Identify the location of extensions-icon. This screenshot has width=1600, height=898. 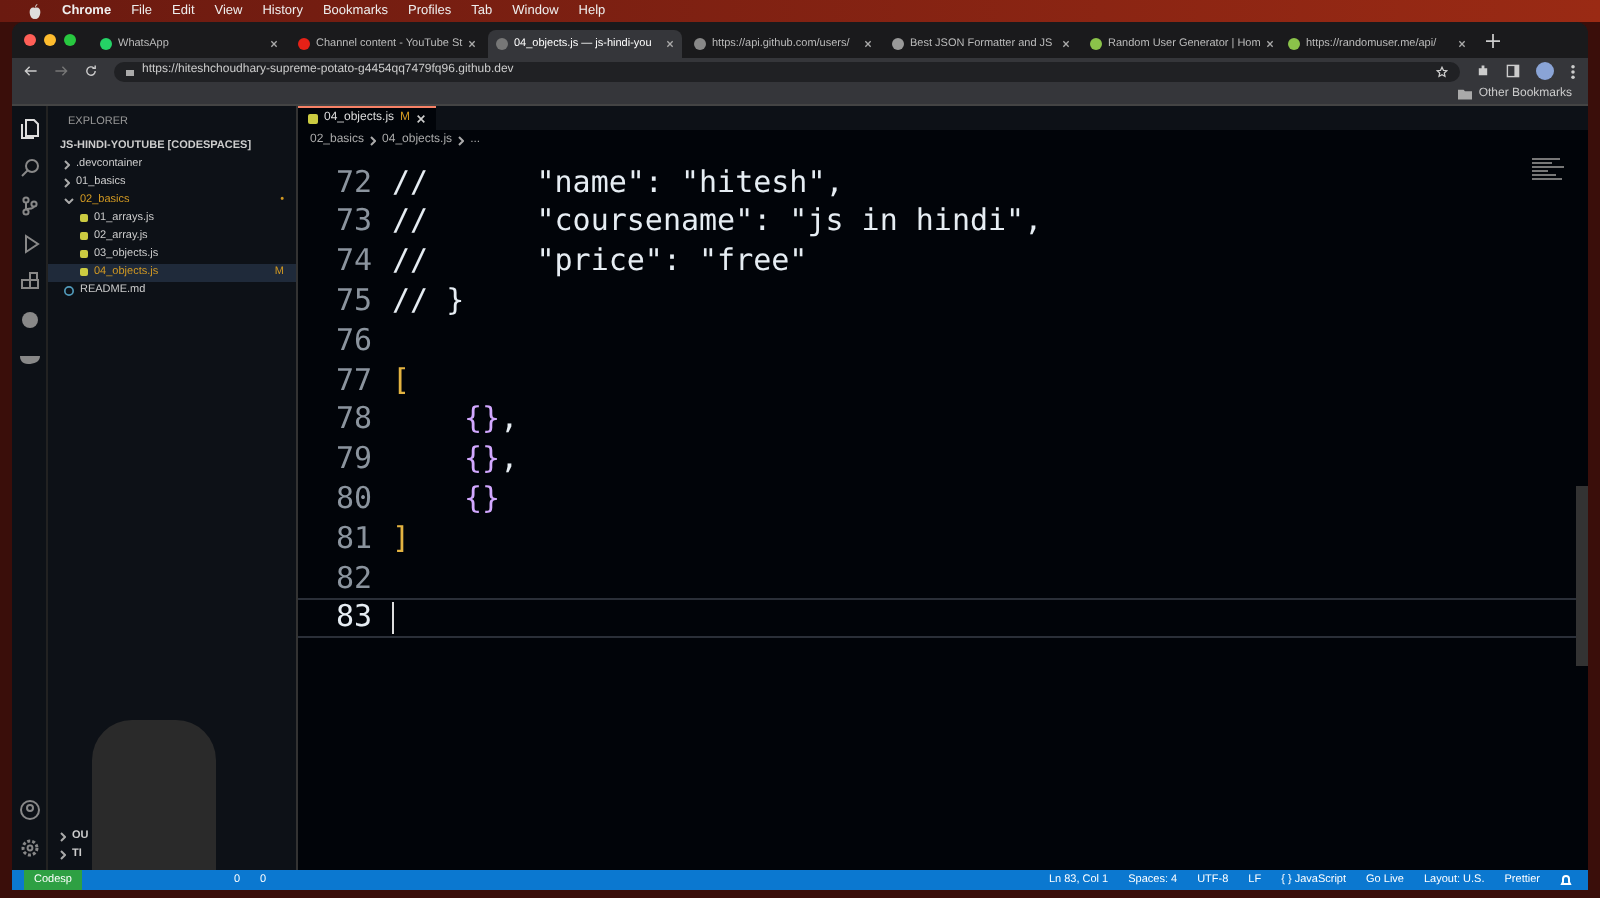
(29, 282).